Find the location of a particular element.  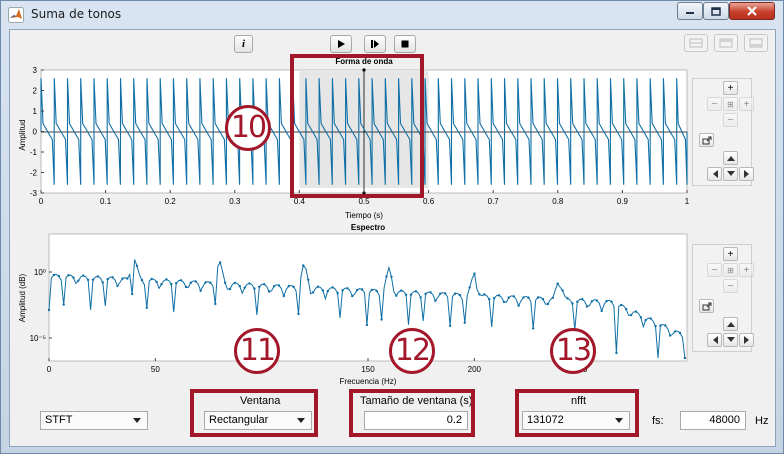

spectrum-pan-down-button is located at coordinates (730, 340).